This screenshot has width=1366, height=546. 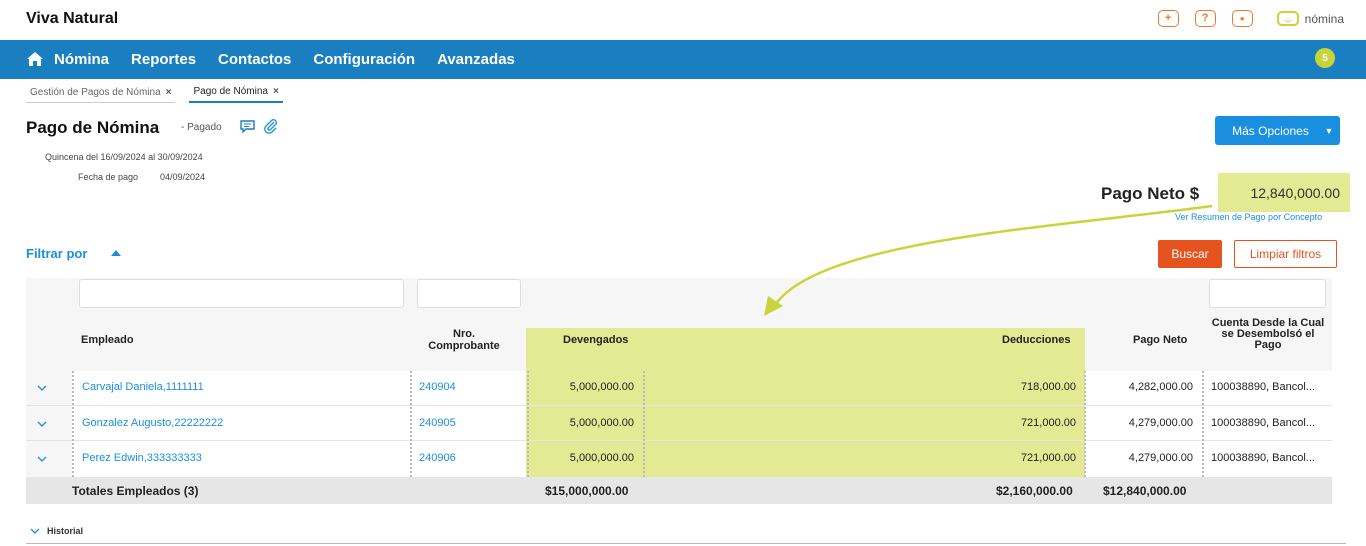 What do you see at coordinates (1145, 491) in the screenshot?
I see `totals-net: $12,840,000.00` at bounding box center [1145, 491].